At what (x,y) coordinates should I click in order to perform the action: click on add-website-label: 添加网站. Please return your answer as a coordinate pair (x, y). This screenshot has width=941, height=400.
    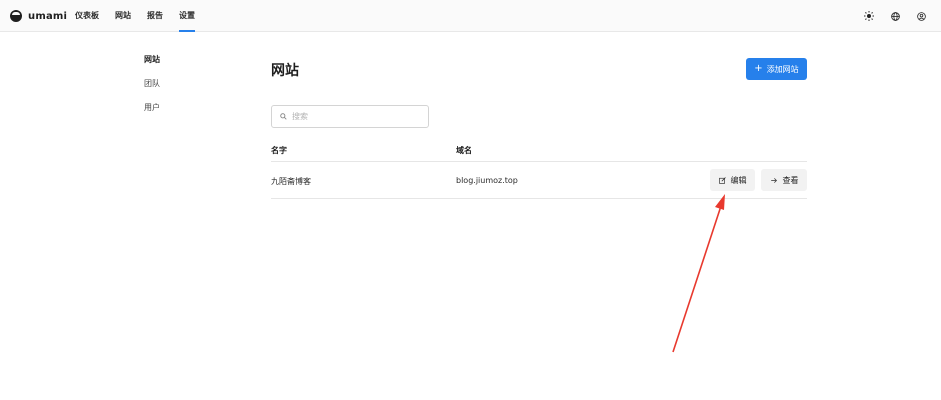
    Looking at the image, I should click on (782, 69).